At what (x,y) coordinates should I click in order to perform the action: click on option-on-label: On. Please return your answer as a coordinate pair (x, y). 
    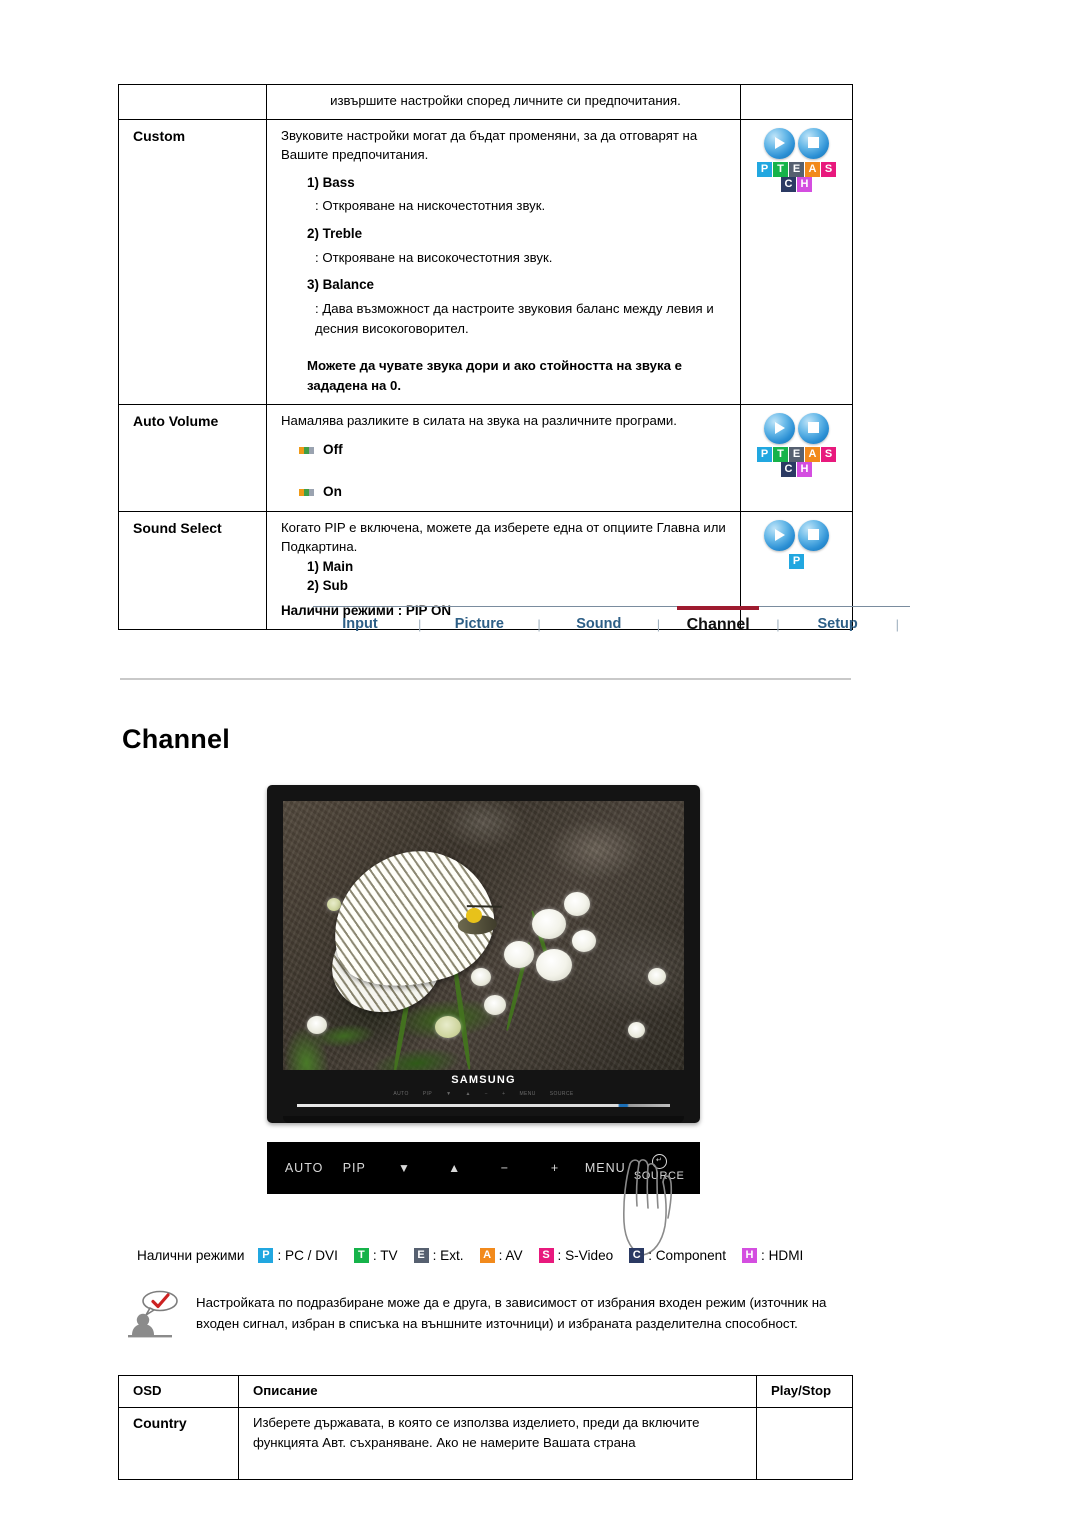
    Looking at the image, I should click on (332, 492).